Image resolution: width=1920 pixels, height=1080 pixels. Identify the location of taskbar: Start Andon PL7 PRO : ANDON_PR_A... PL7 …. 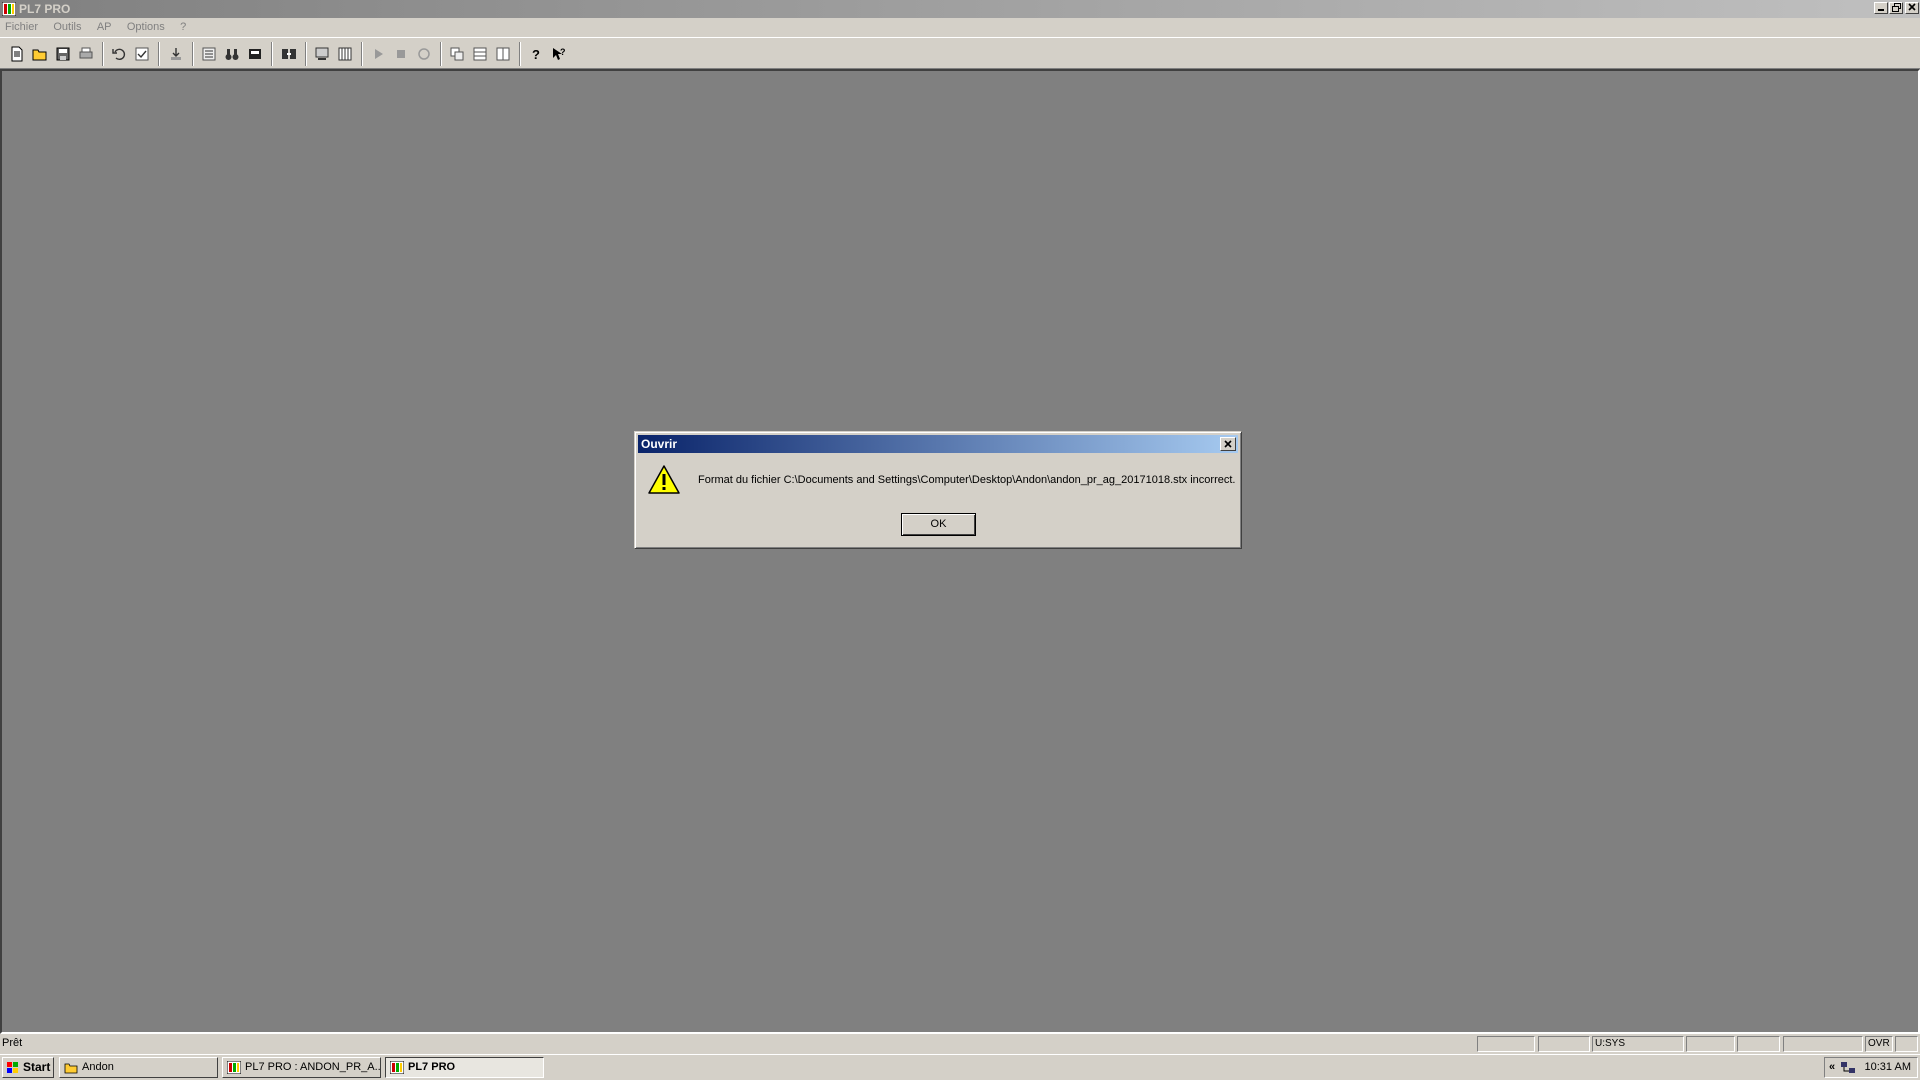
(960, 1067).